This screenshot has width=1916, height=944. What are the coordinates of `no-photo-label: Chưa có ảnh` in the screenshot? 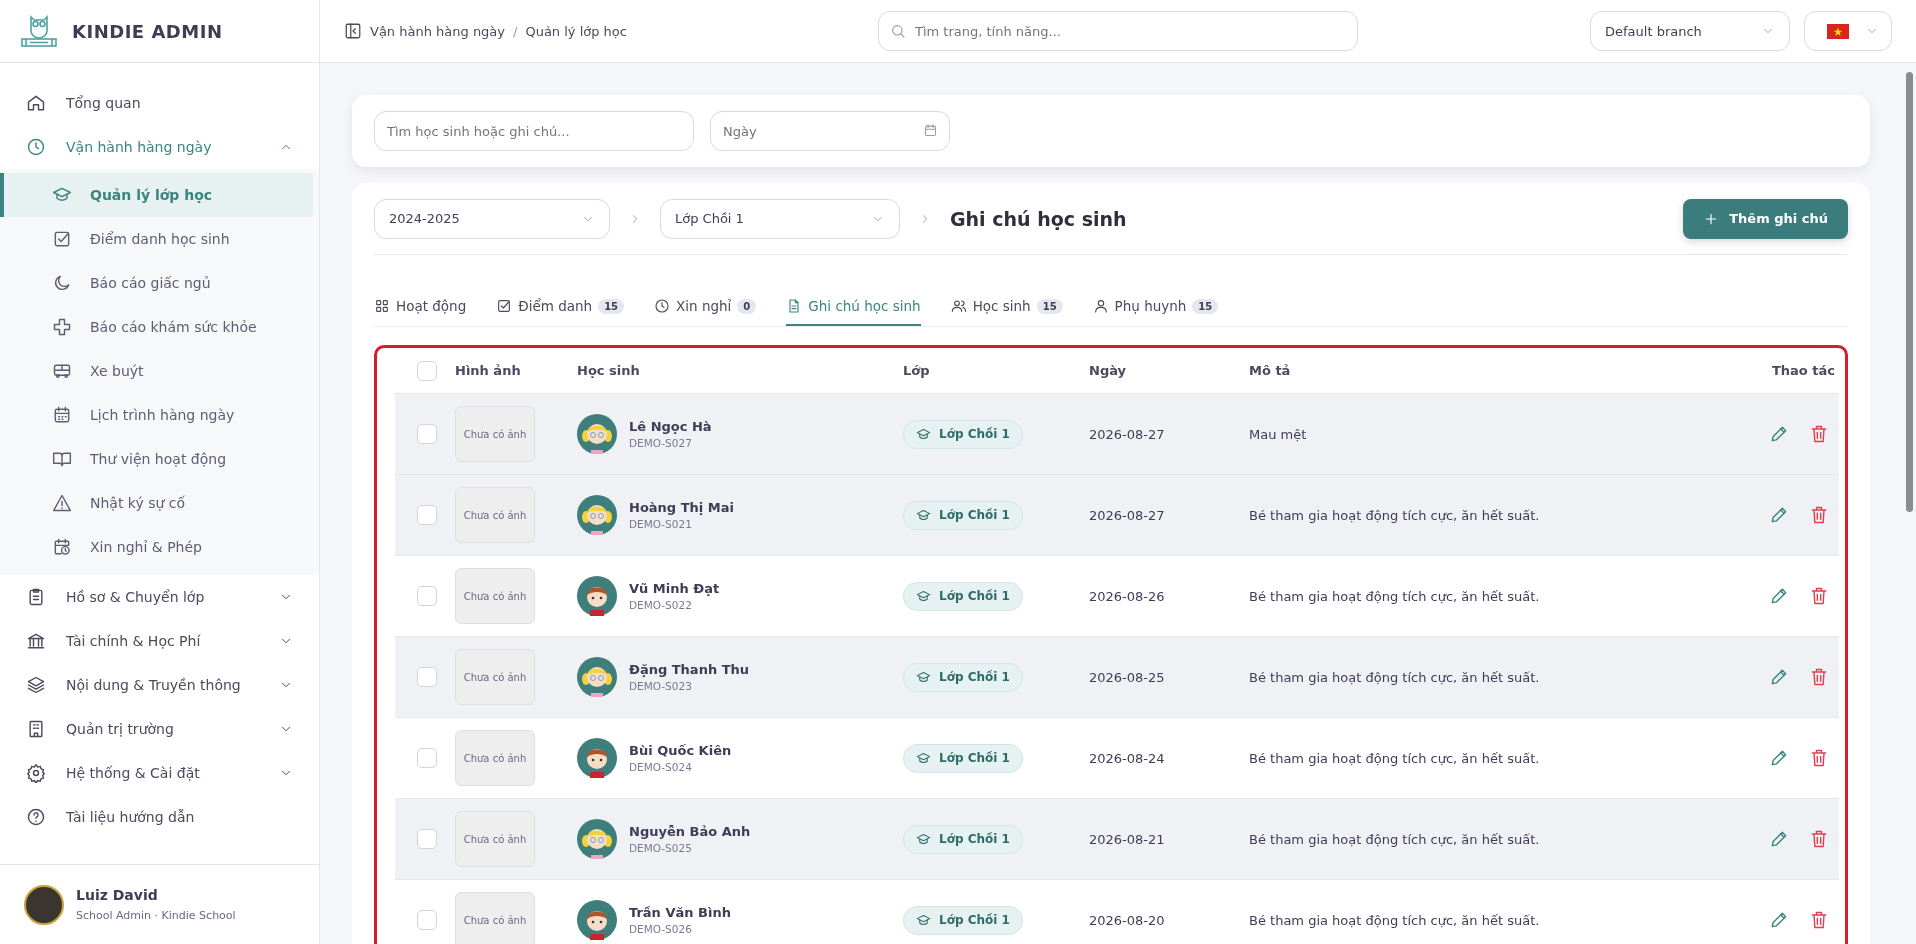 It's located at (495, 677).